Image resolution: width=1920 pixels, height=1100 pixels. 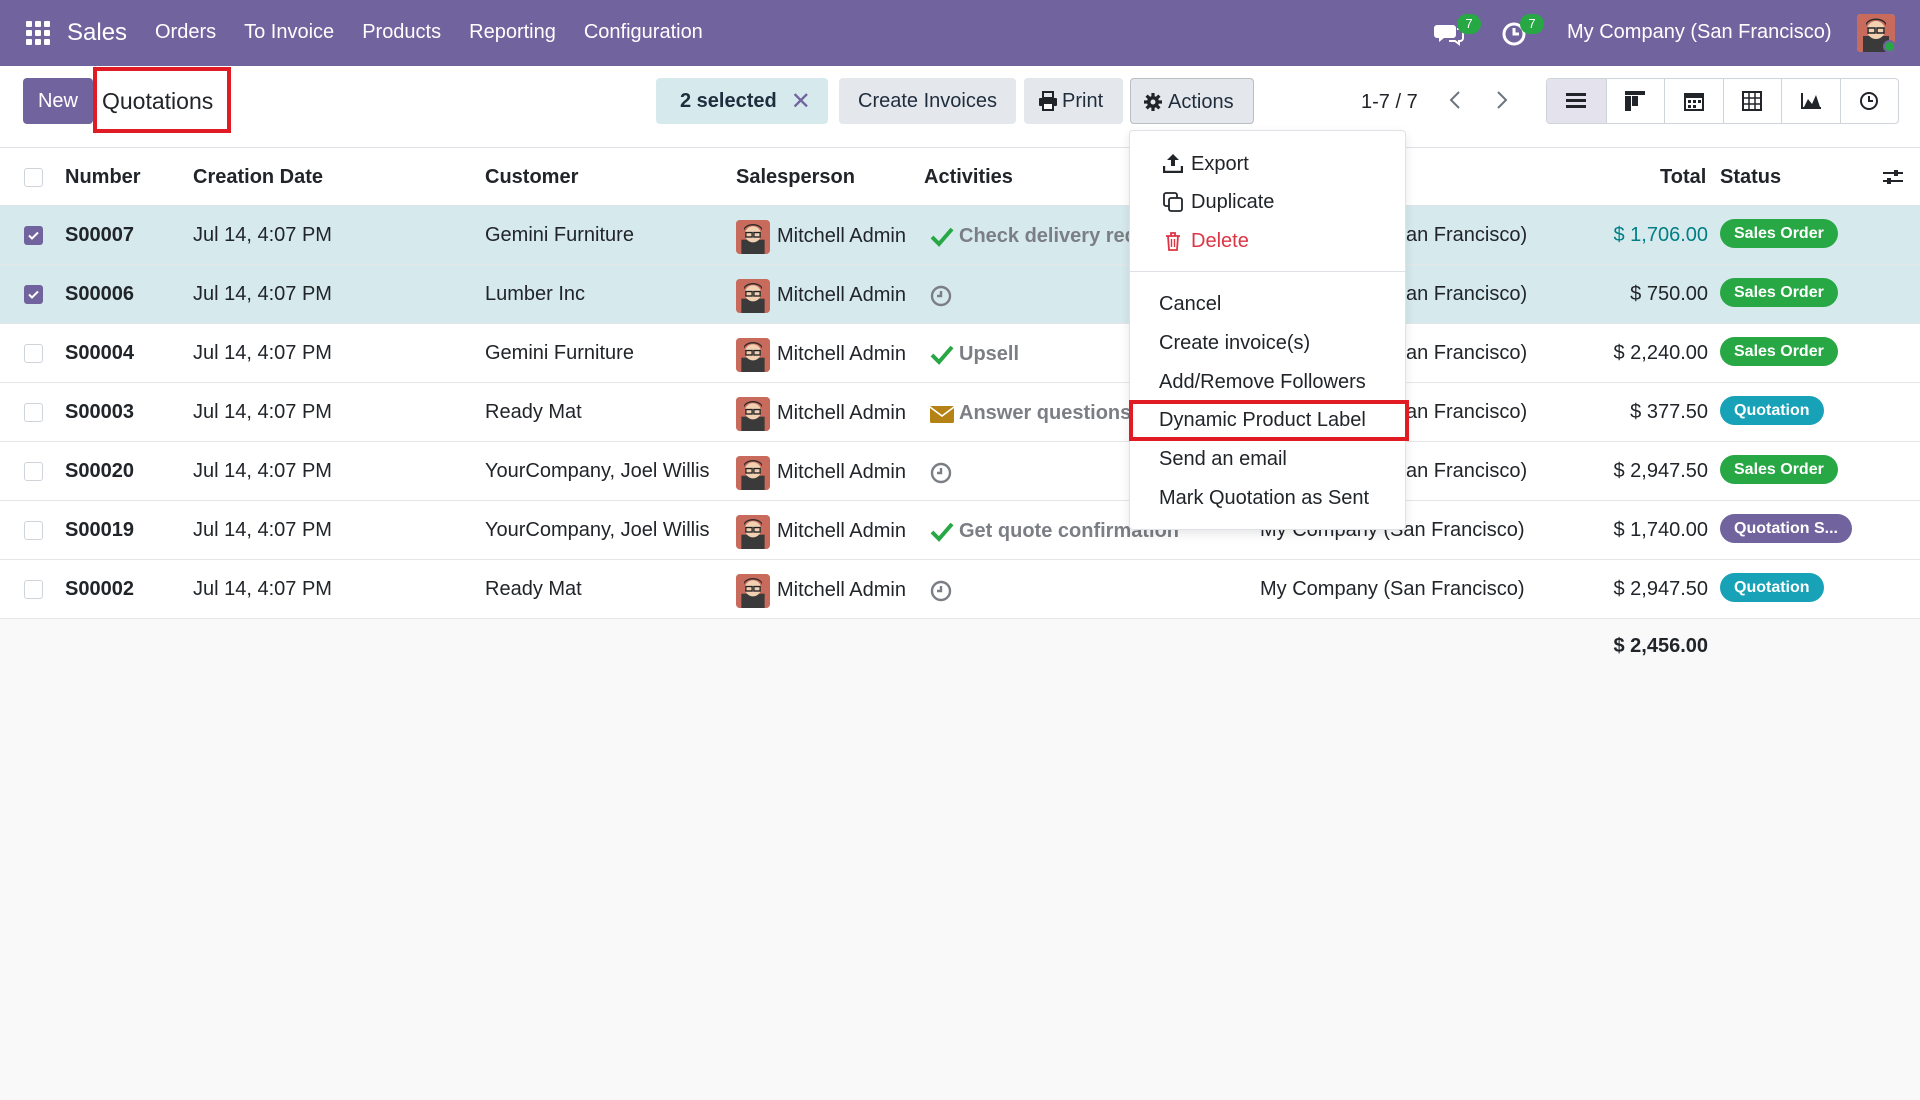 What do you see at coordinates (97, 33) in the screenshot?
I see `app-brand: Sales` at bounding box center [97, 33].